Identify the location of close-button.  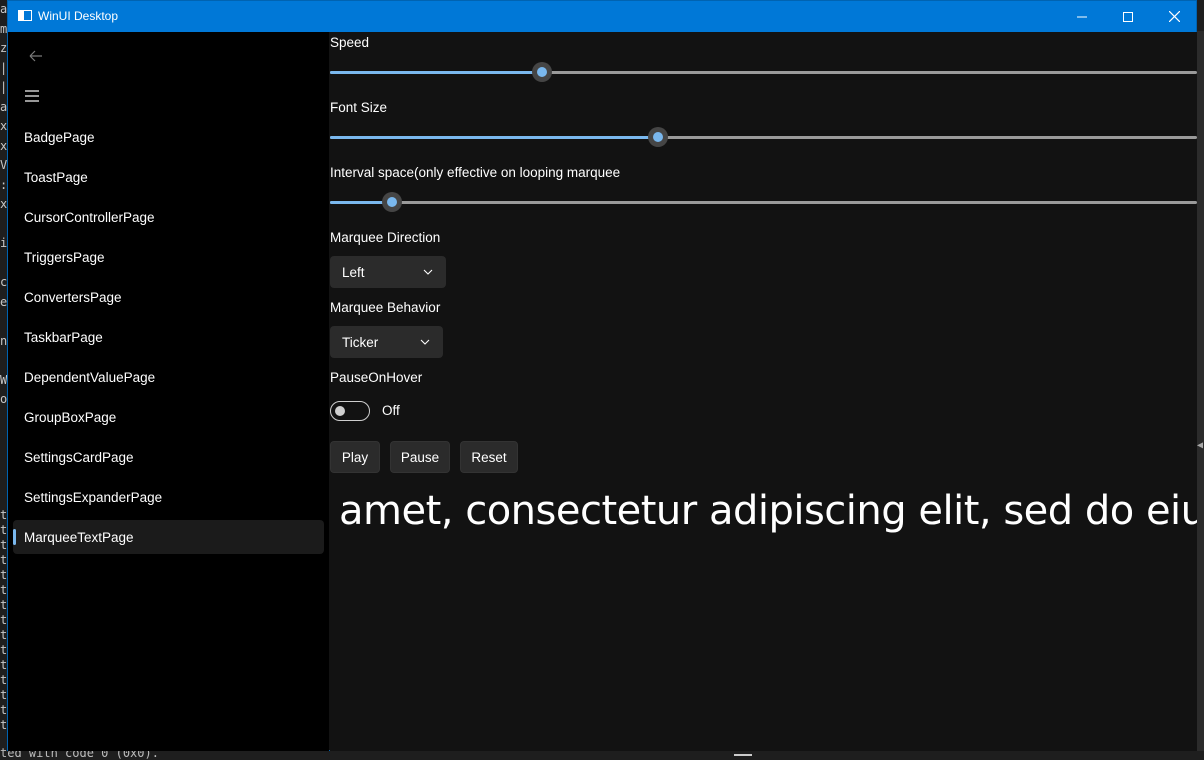
(1174, 16).